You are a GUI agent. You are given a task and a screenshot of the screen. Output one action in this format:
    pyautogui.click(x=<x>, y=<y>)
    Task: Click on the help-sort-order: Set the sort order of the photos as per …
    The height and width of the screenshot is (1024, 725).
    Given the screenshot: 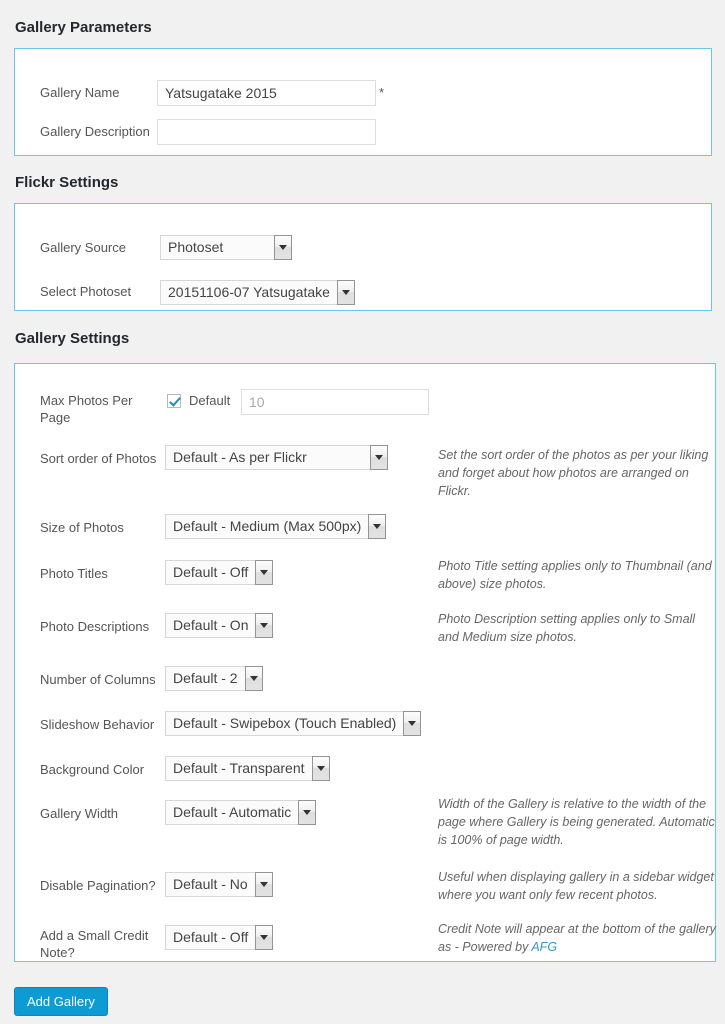 What is the action you would take?
    pyautogui.click(x=573, y=473)
    